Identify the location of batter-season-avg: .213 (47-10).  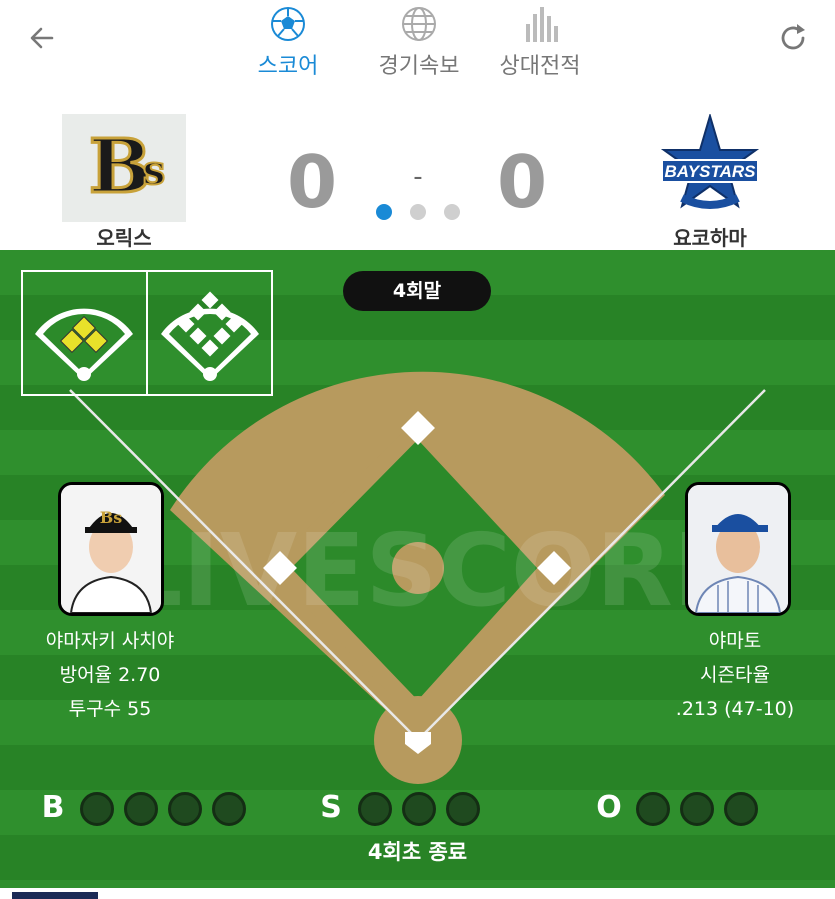
(735, 709).